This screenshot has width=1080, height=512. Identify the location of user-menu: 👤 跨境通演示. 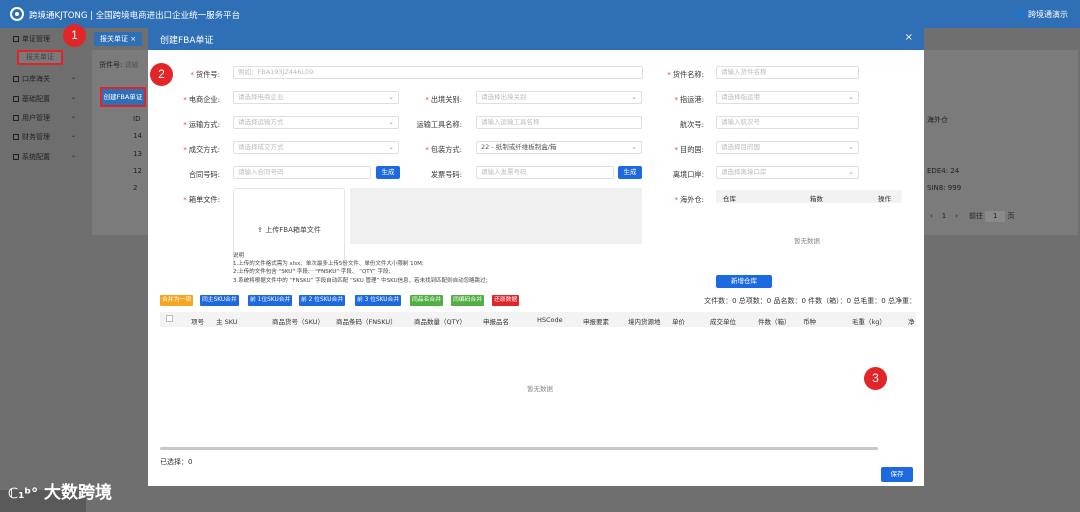
(1041, 14).